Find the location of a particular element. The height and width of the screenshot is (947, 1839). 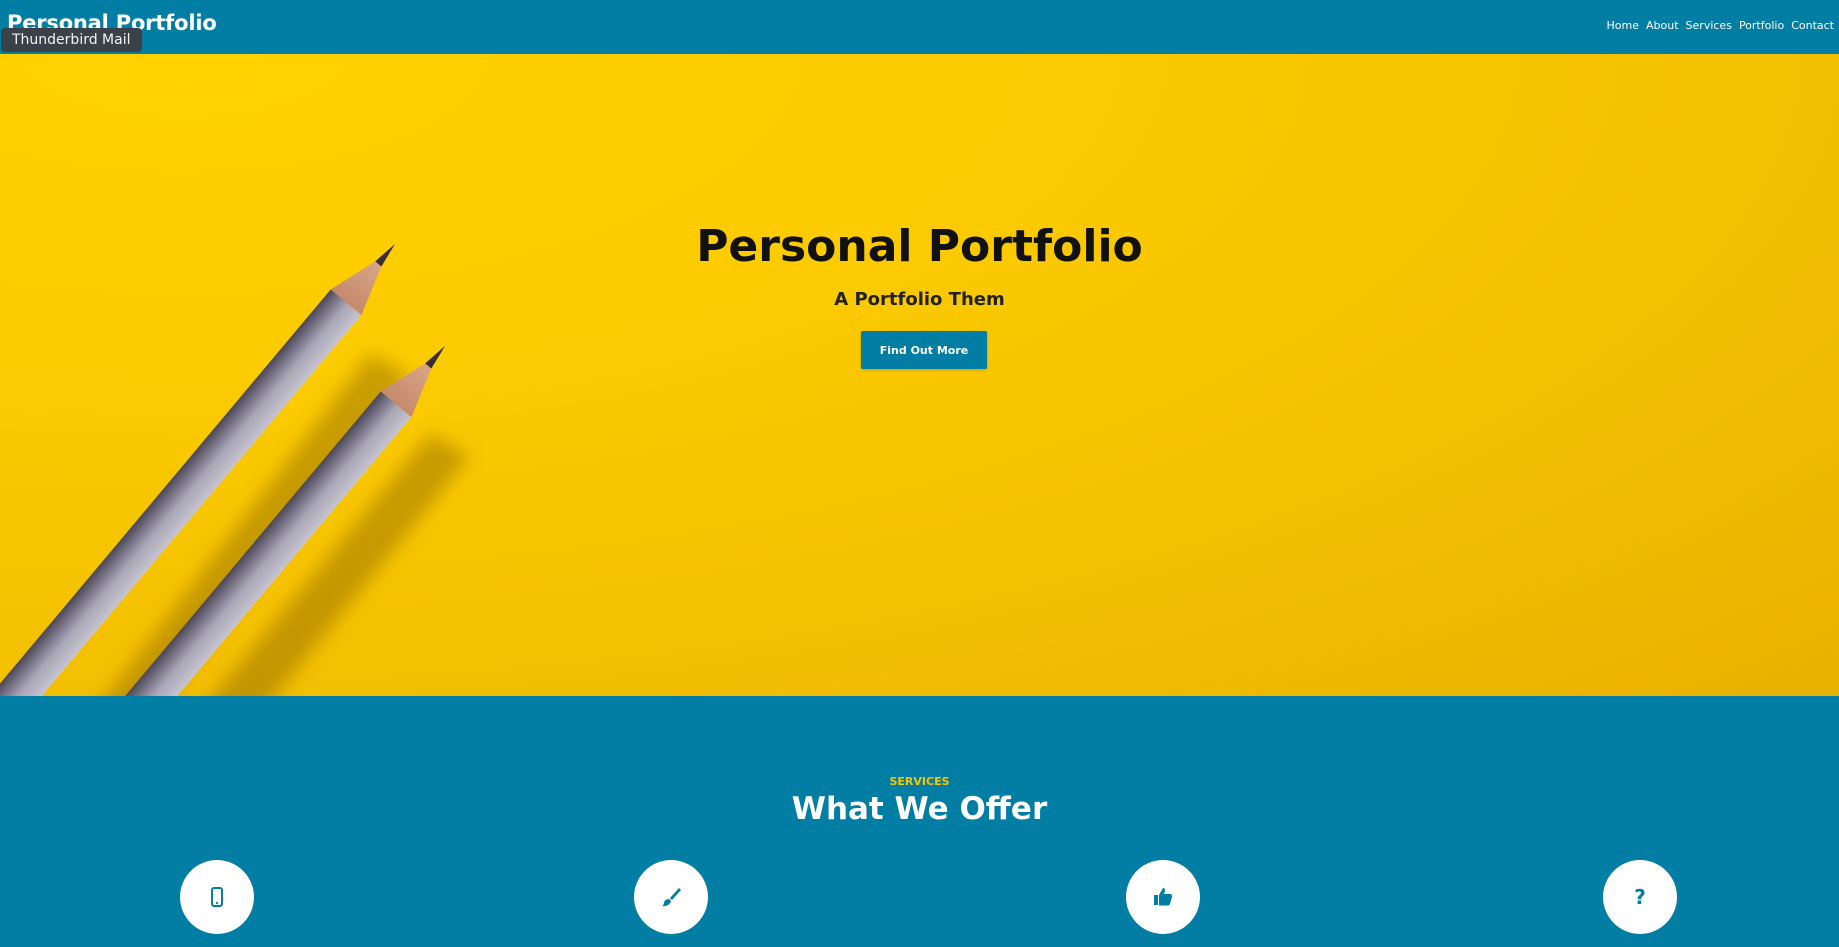

question-mark-icon: ? is located at coordinates (1640, 897).